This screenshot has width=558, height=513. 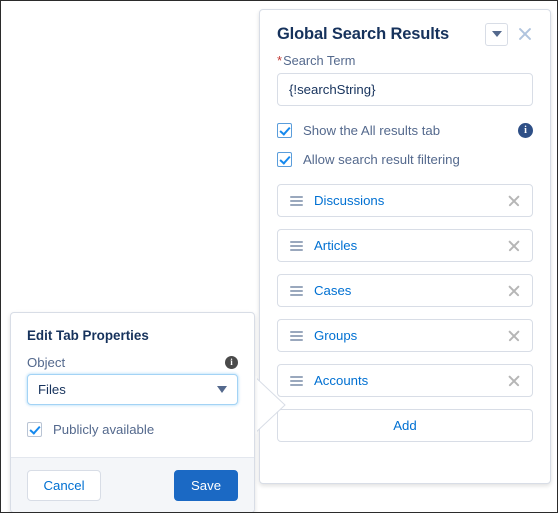 What do you see at coordinates (410, 290) in the screenshot?
I see `list-item-label: Cases` at bounding box center [410, 290].